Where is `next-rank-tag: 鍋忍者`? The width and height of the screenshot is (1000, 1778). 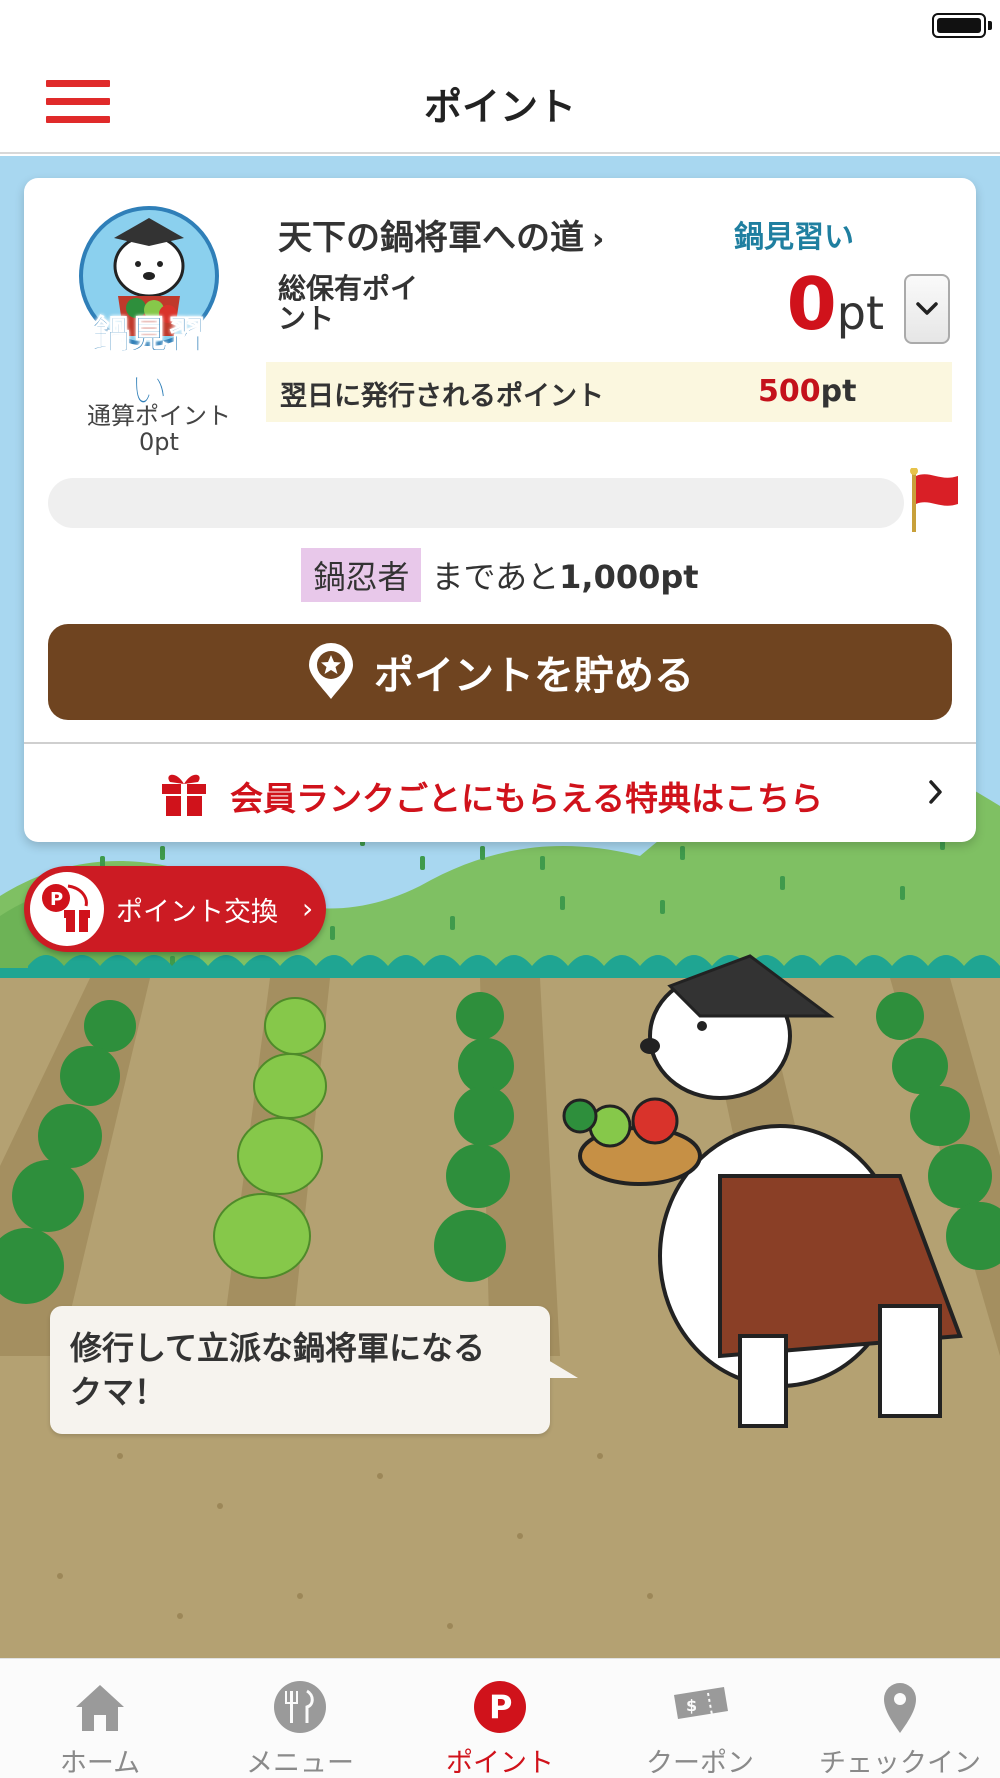 next-rank-tag: 鍋忍者 is located at coordinates (361, 575).